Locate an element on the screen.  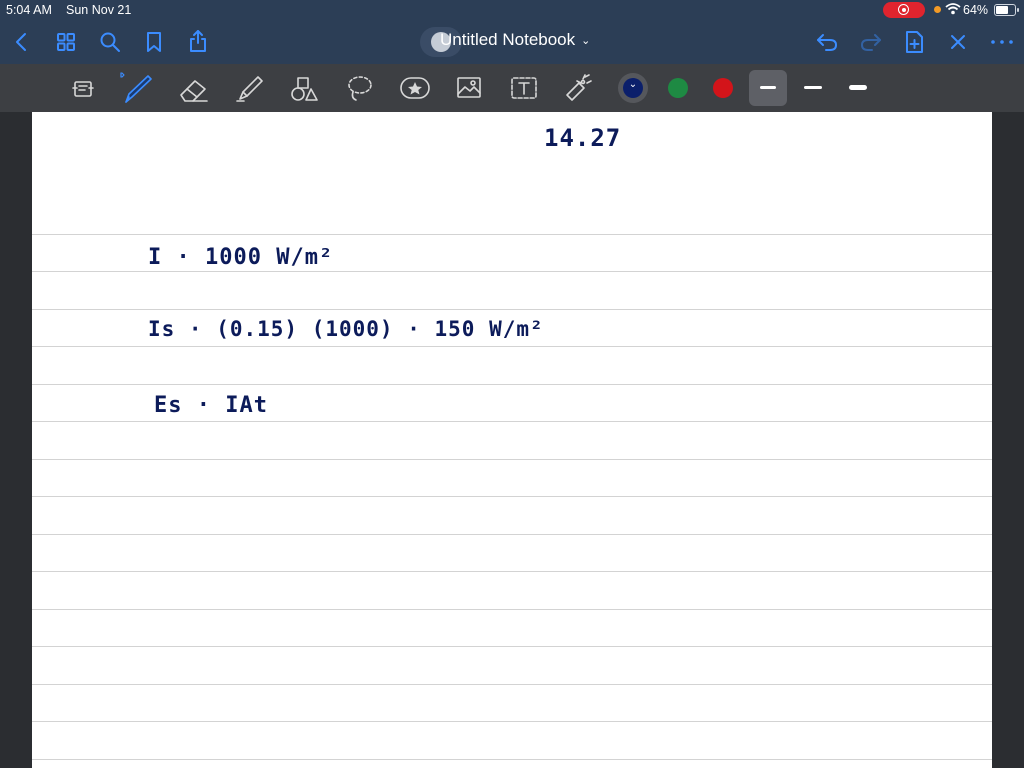
color-navy-swatch: ⌄ is located at coordinates (633, 88).